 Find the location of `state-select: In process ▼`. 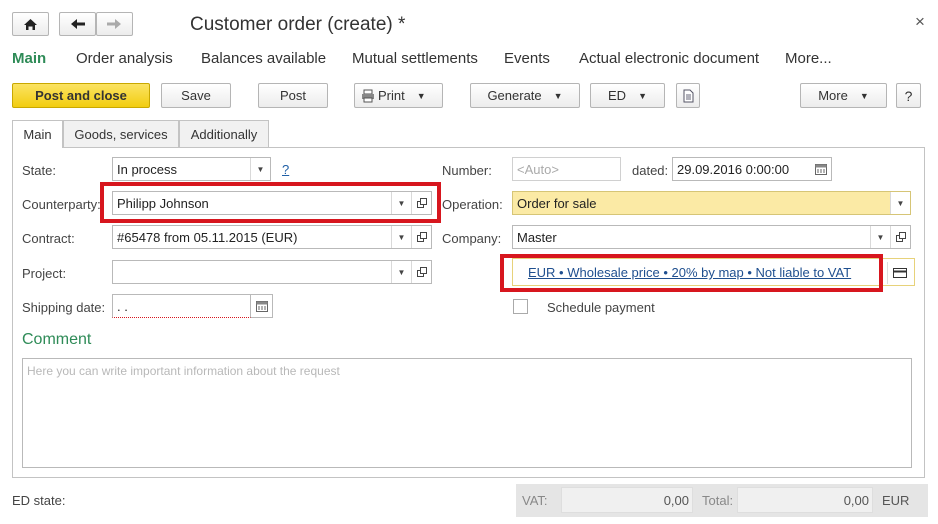

state-select: In process ▼ is located at coordinates (191, 169).